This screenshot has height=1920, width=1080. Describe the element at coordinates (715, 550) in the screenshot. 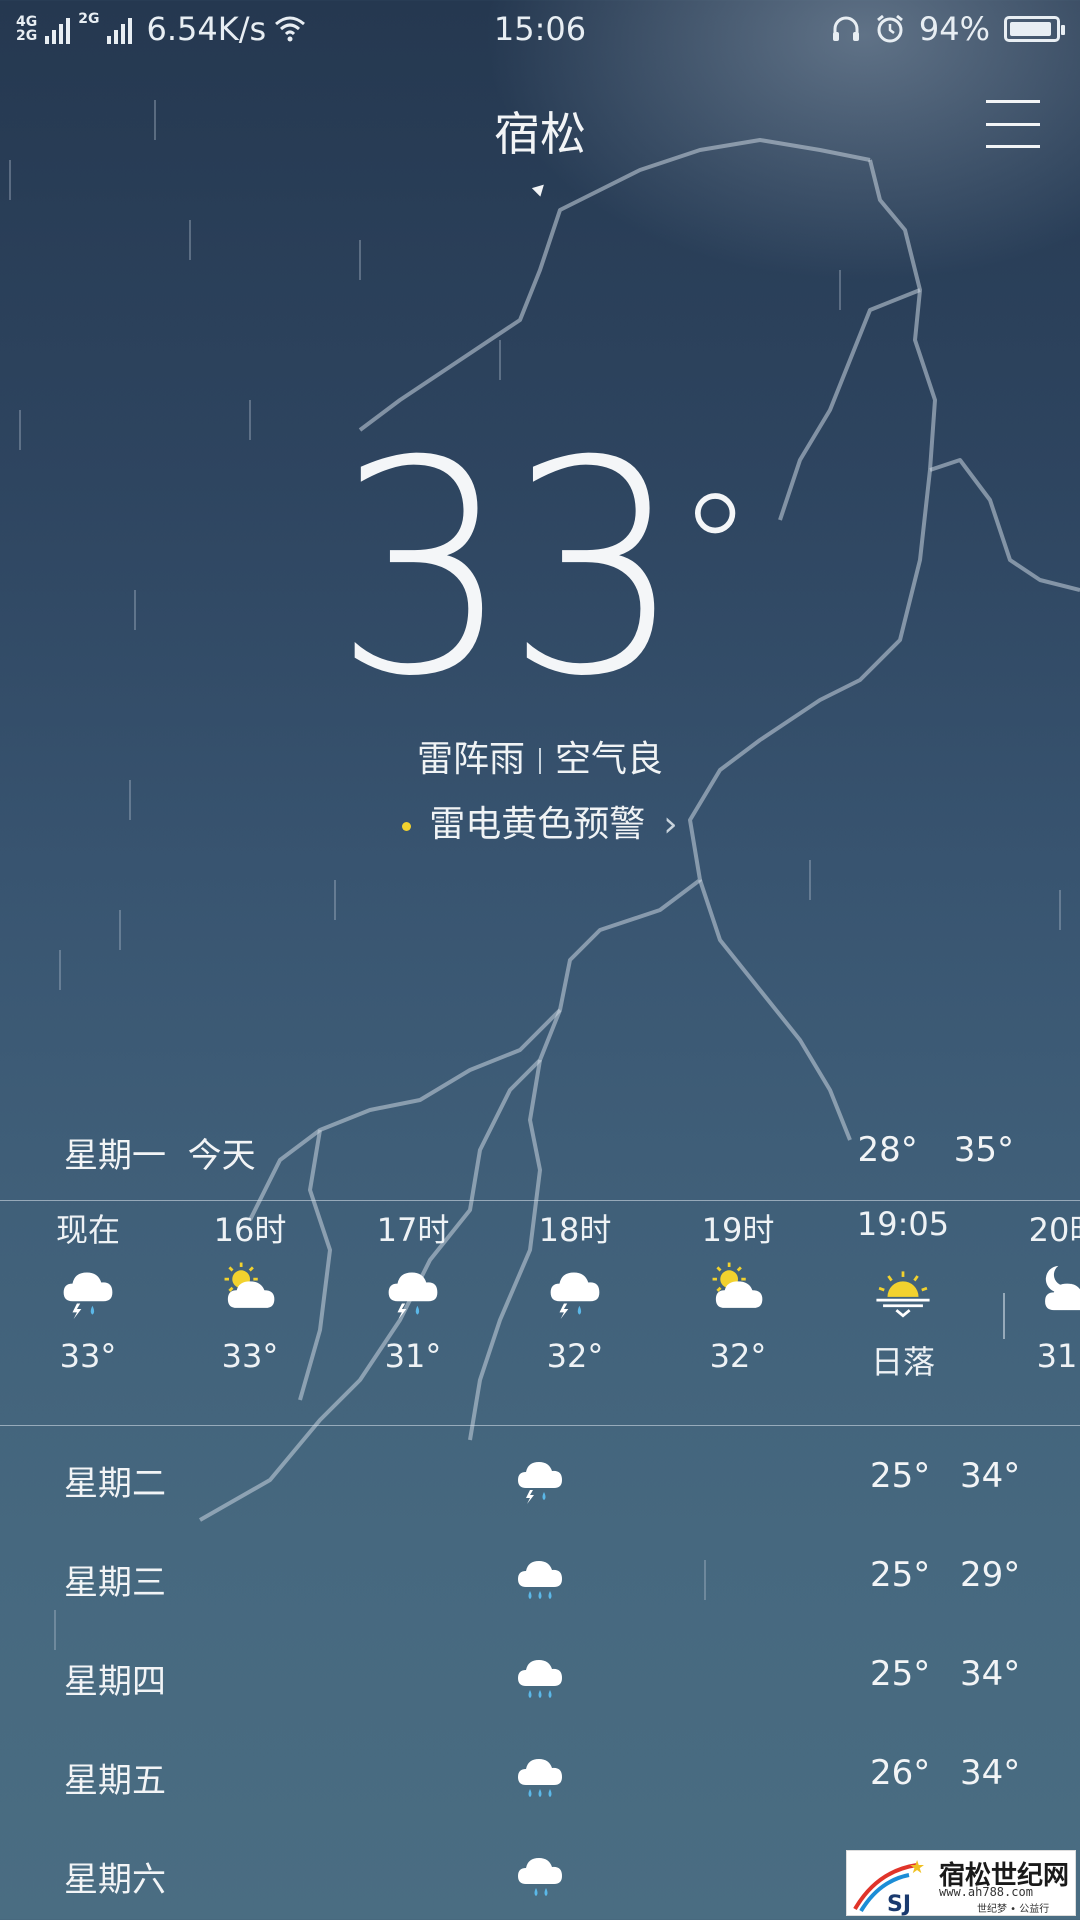

I see `degree-symbol: °` at that location.